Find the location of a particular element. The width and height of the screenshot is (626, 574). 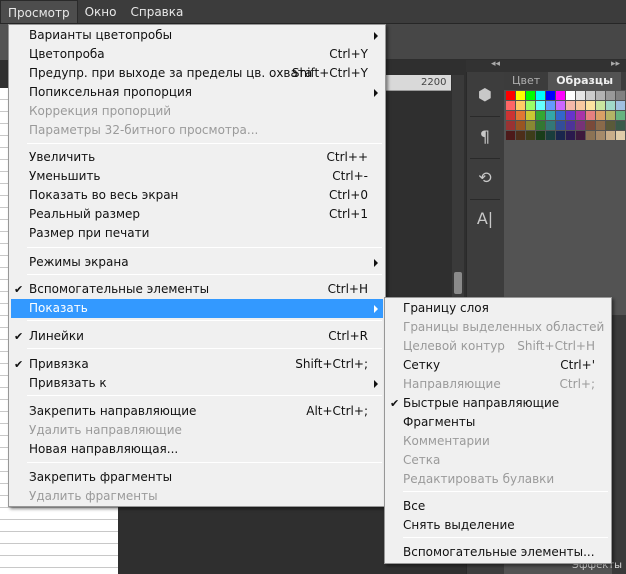

show-item-grid: Сетку Ctrl+' is located at coordinates (498, 365).